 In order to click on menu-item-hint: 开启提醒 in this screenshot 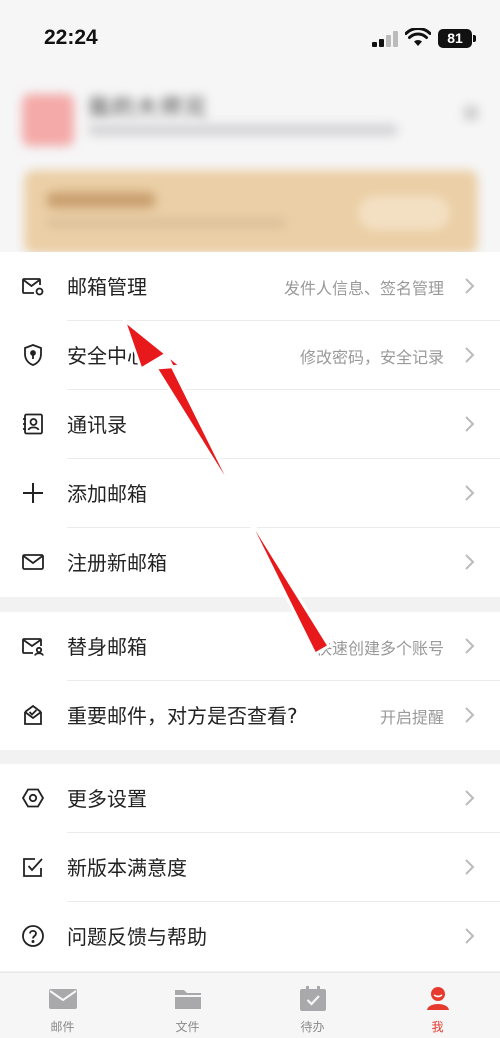, I will do `click(411, 717)`.